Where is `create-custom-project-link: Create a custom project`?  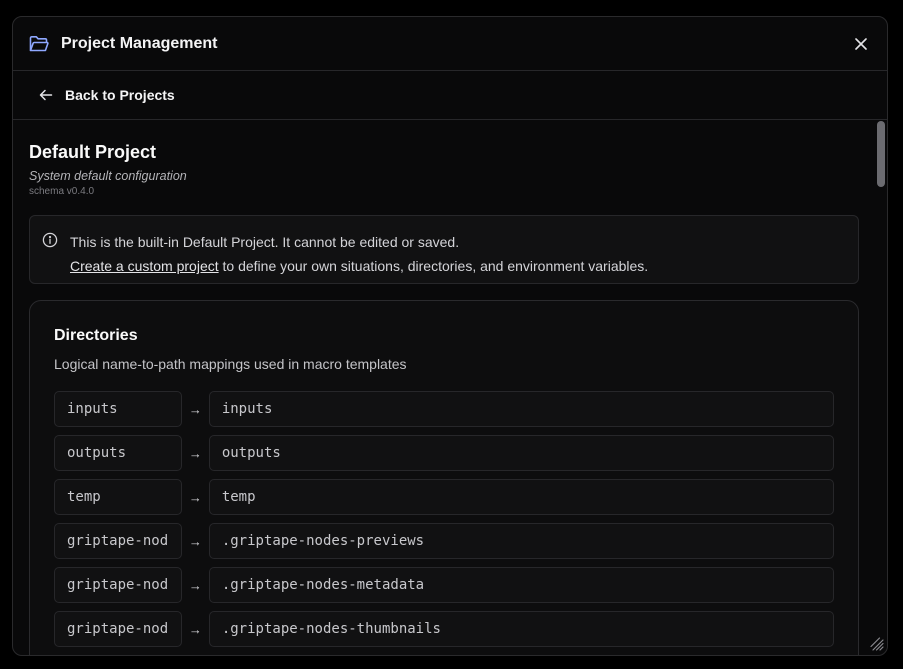
create-custom-project-link: Create a custom project is located at coordinates (144, 266).